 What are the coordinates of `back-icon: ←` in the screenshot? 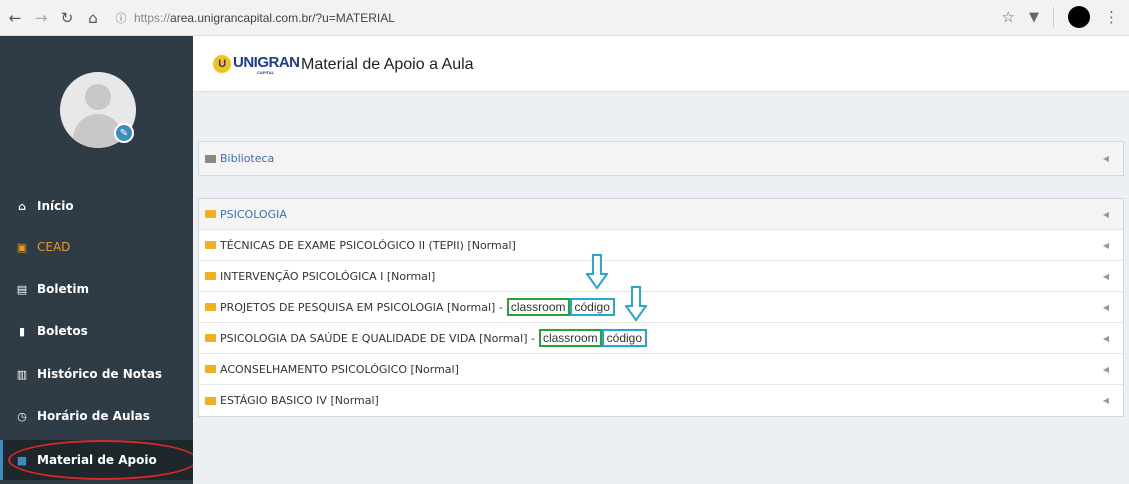 It's located at (15, 18).